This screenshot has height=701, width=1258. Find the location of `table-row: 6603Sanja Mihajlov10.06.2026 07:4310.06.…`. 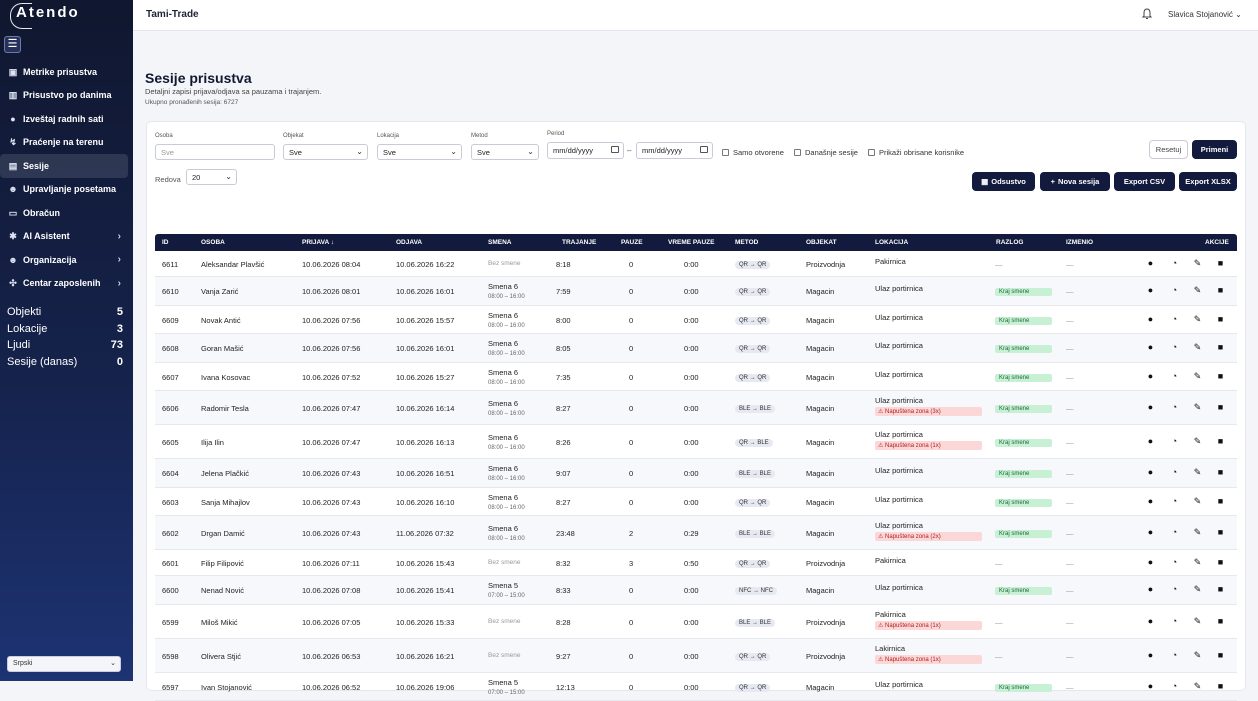

table-row: 6603Sanja Mihajlov10.06.2026 07:4310.06.… is located at coordinates (696, 502).